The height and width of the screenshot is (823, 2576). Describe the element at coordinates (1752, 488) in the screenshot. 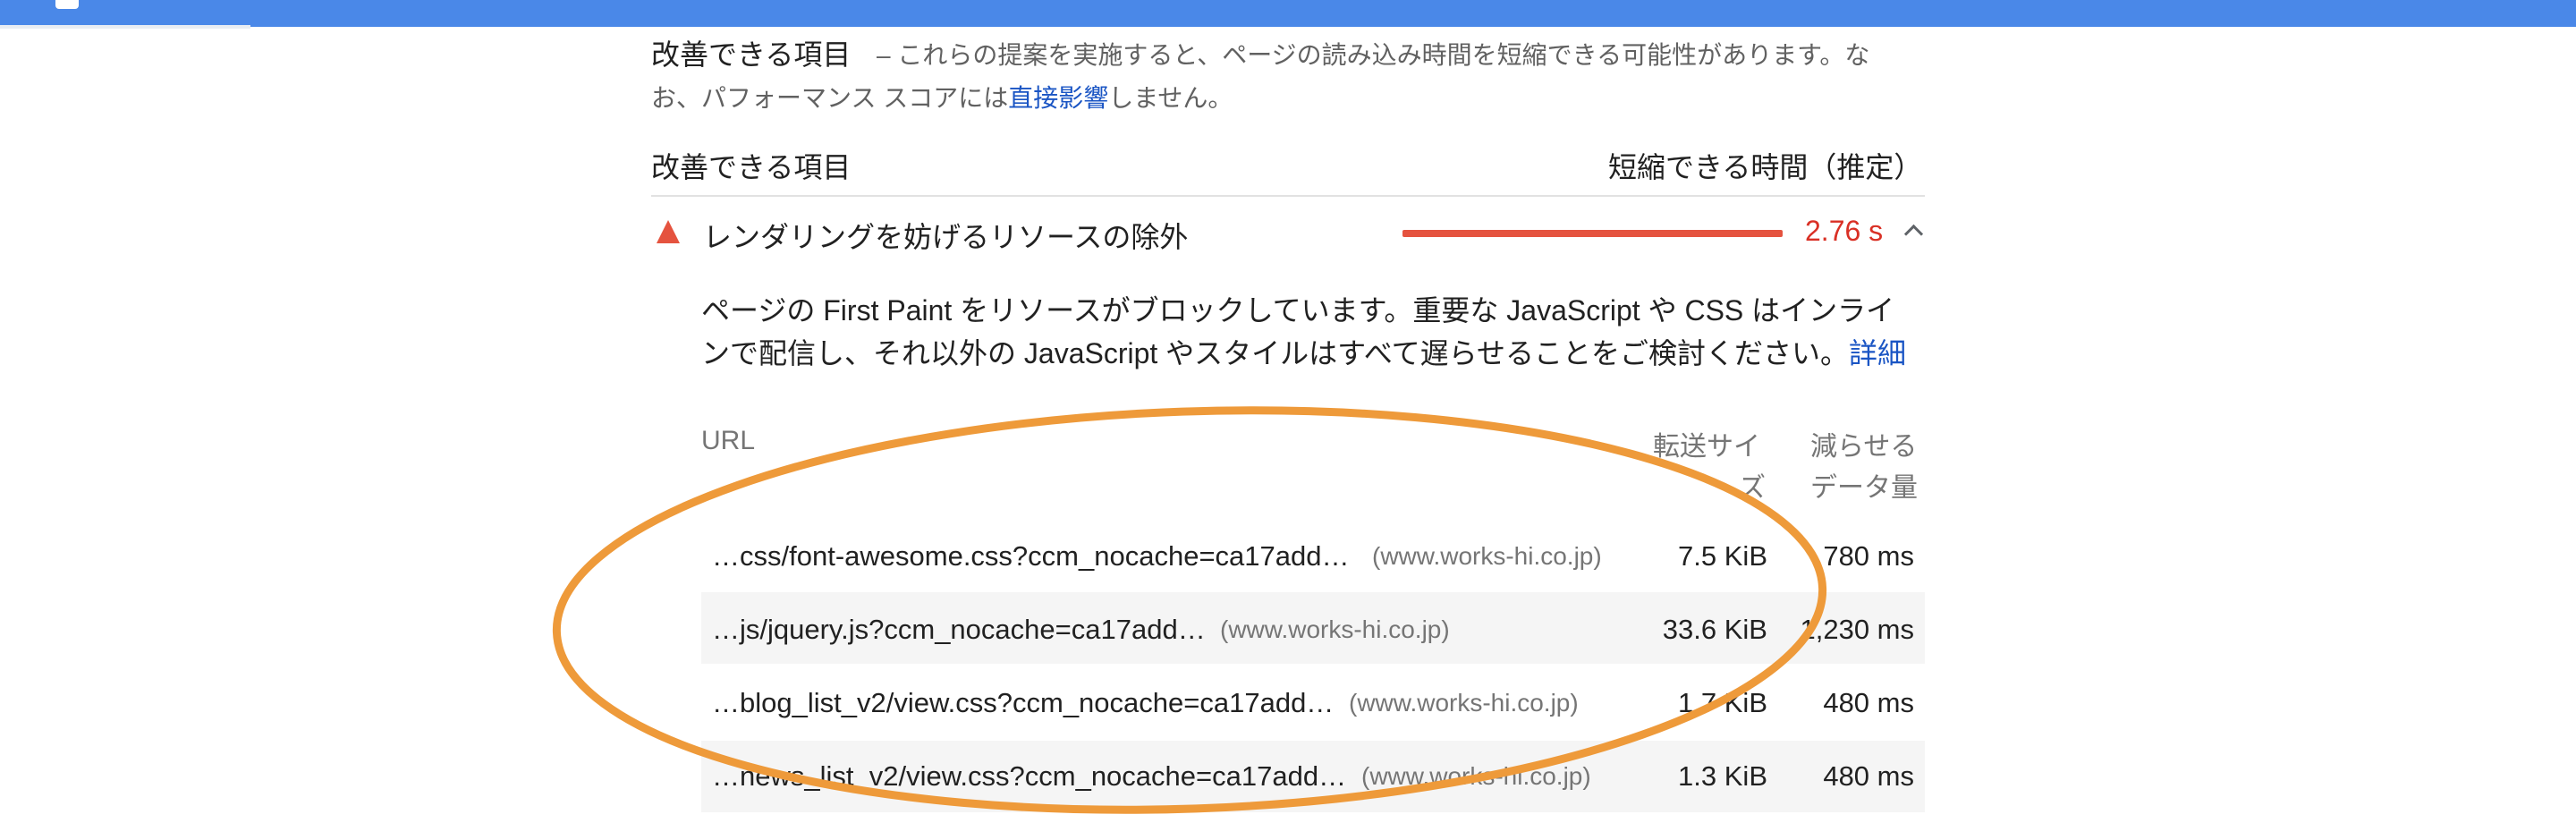

I see `table-header-transfer-size-2: ズ` at that location.